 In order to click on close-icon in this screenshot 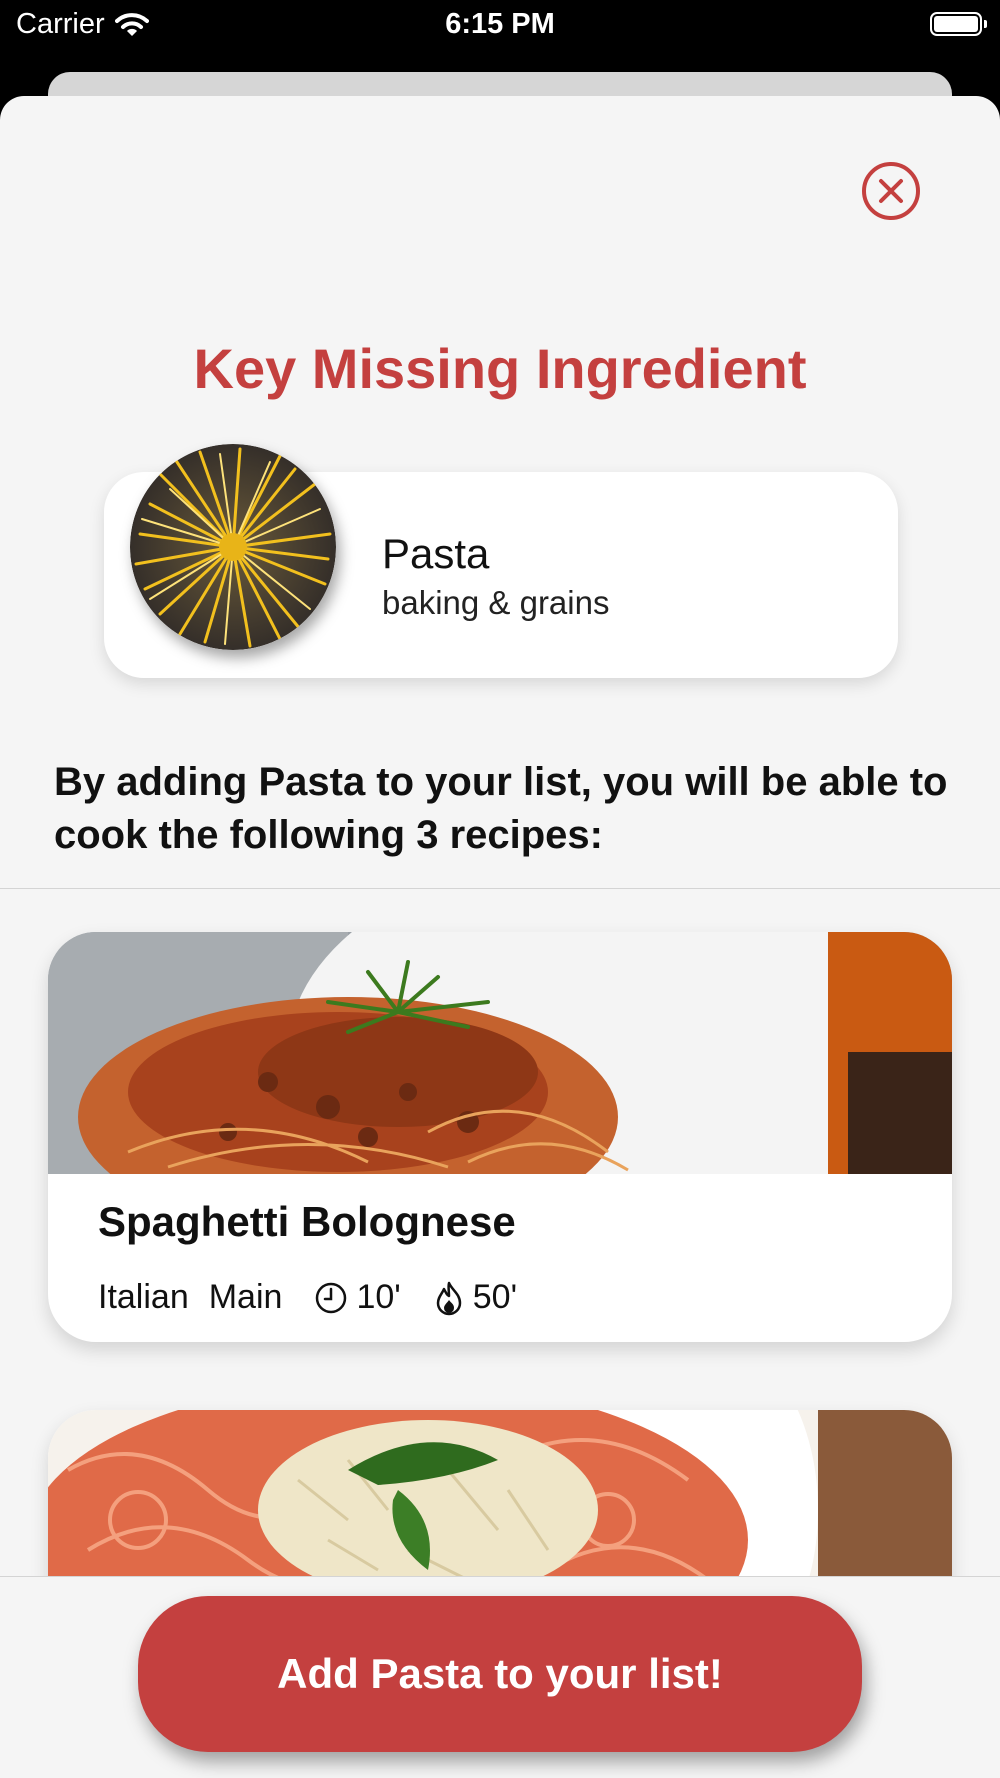, I will do `click(891, 191)`.